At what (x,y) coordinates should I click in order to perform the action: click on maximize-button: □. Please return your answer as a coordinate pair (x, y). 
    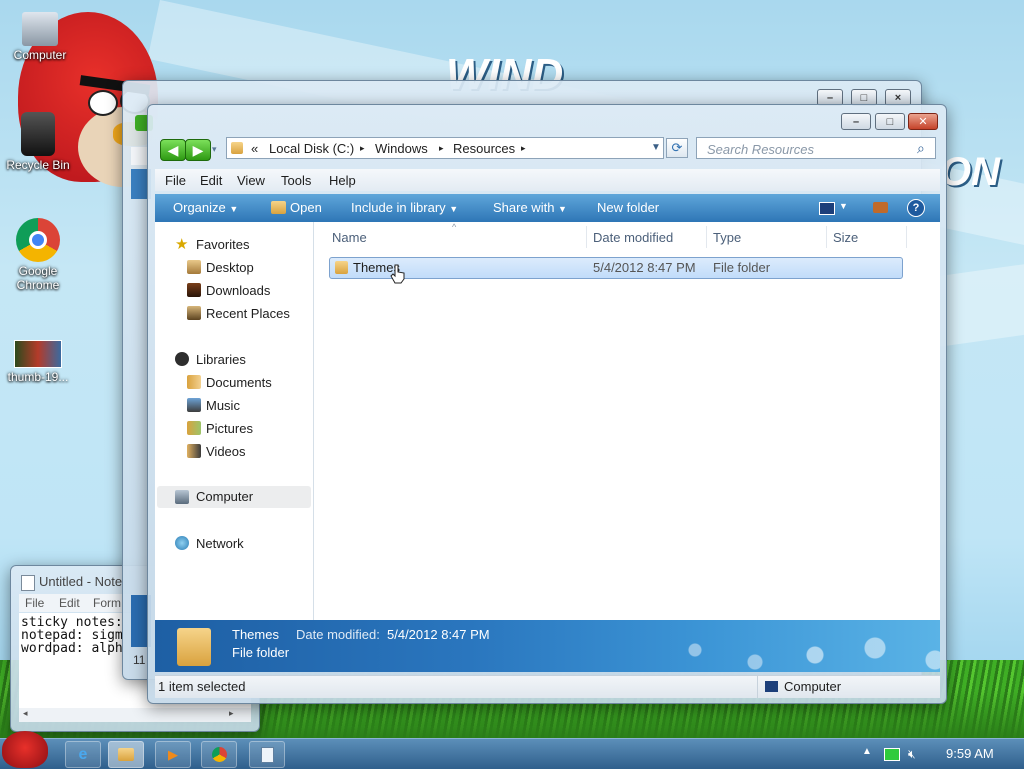
    Looking at the image, I should click on (890, 121).